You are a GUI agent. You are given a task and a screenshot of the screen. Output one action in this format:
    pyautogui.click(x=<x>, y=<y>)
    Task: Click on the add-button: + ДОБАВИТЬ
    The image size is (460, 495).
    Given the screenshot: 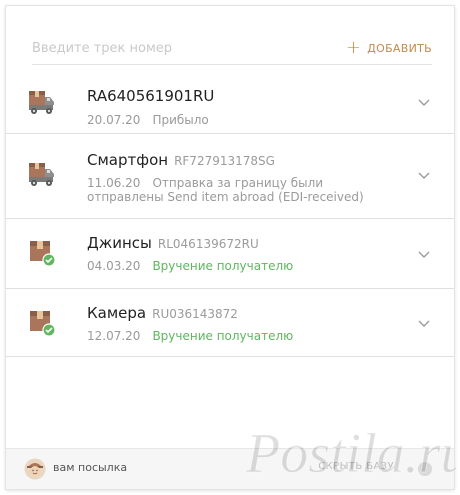 What is the action you would take?
    pyautogui.click(x=389, y=48)
    